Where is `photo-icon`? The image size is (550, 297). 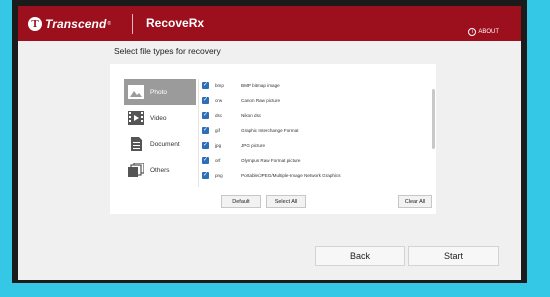
photo-icon is located at coordinates (136, 92).